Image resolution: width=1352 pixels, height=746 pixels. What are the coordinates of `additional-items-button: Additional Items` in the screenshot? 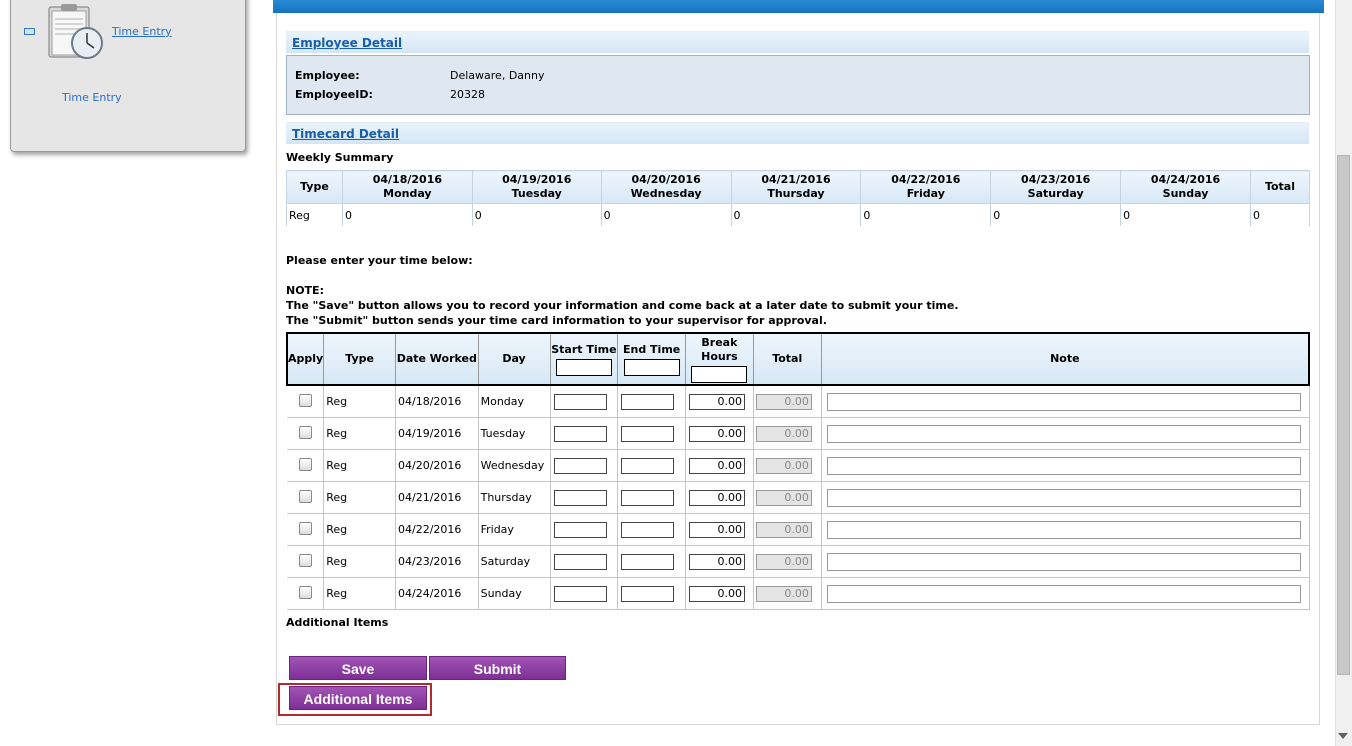 It's located at (358, 698).